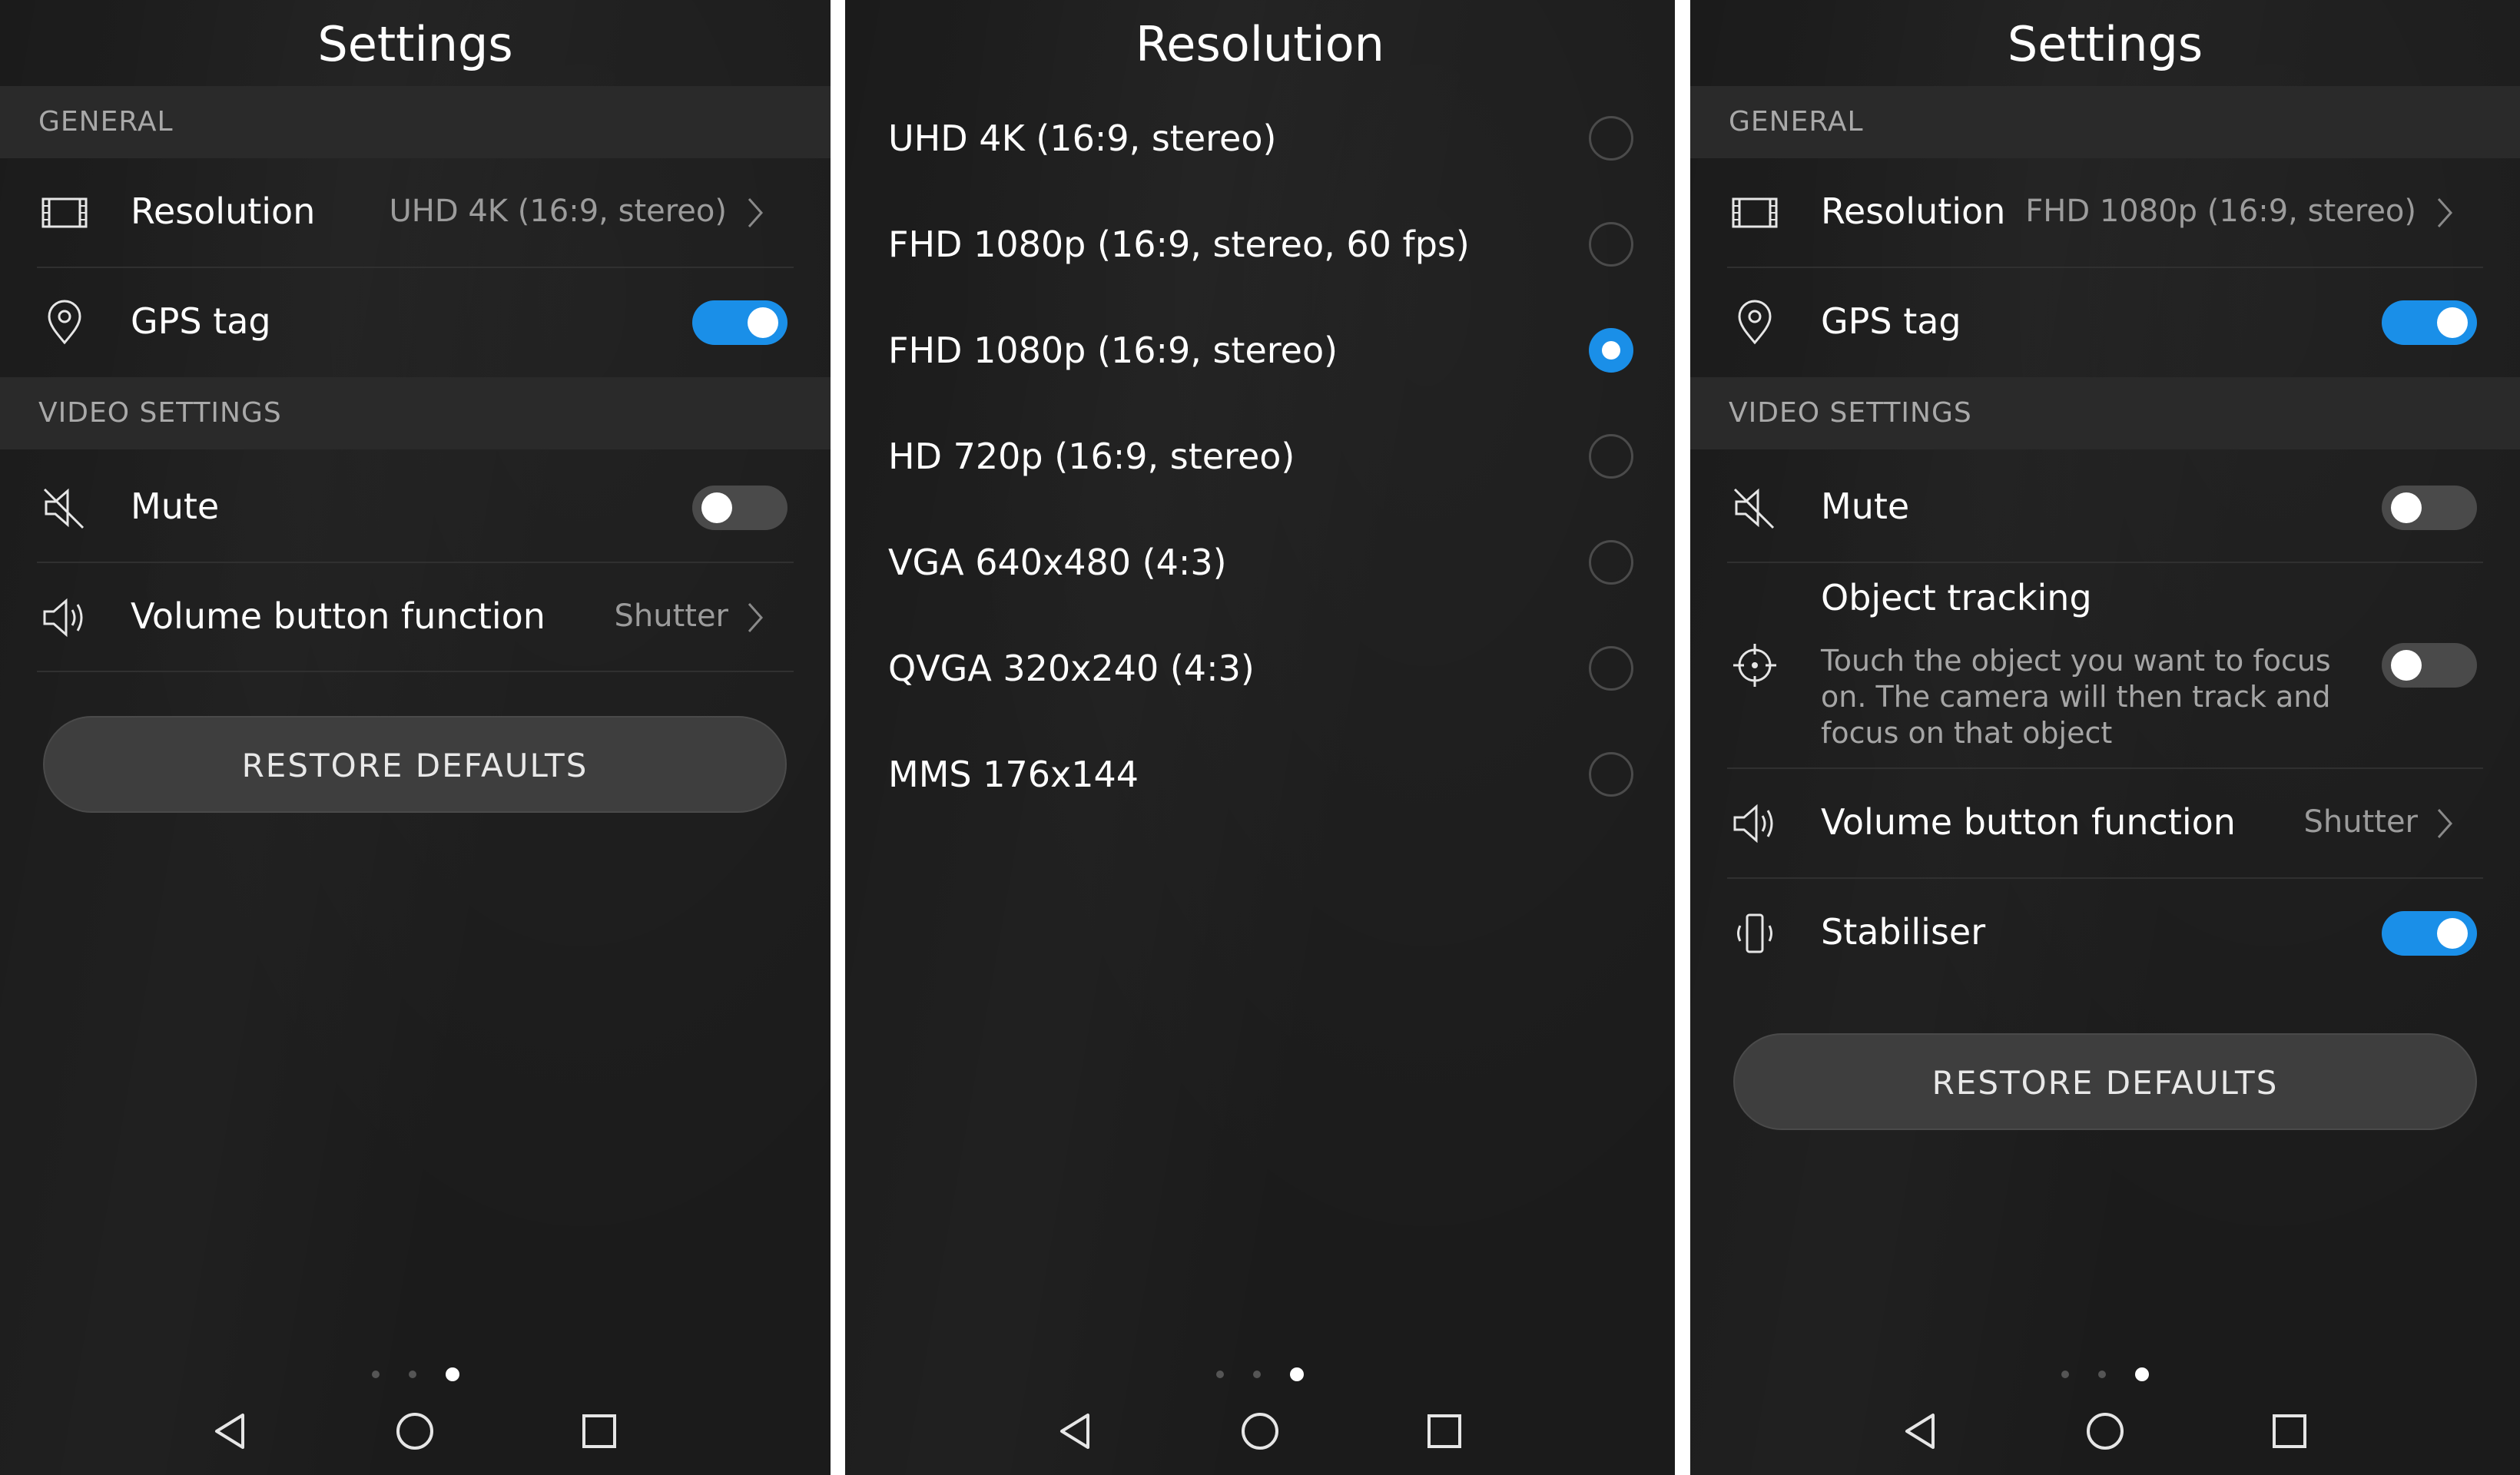 This screenshot has width=2520, height=1475. Describe the element at coordinates (1866, 506) in the screenshot. I see `mute-label: Mute` at that location.